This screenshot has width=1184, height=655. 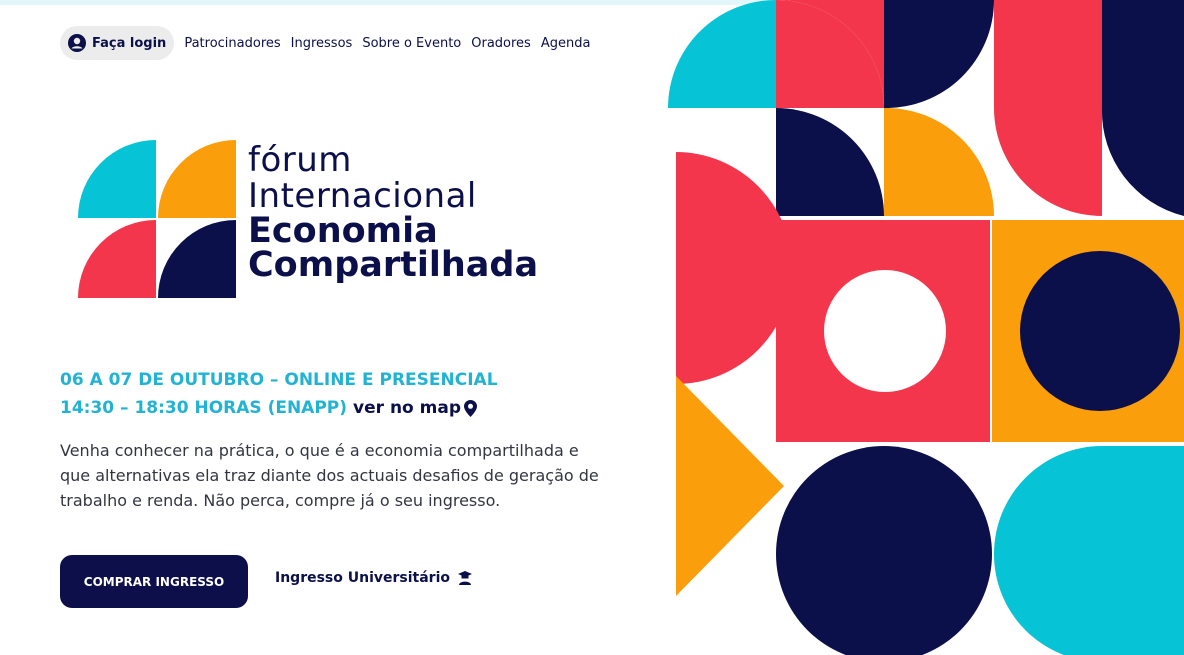 I want to click on map-link: ver no map, so click(x=415, y=408).